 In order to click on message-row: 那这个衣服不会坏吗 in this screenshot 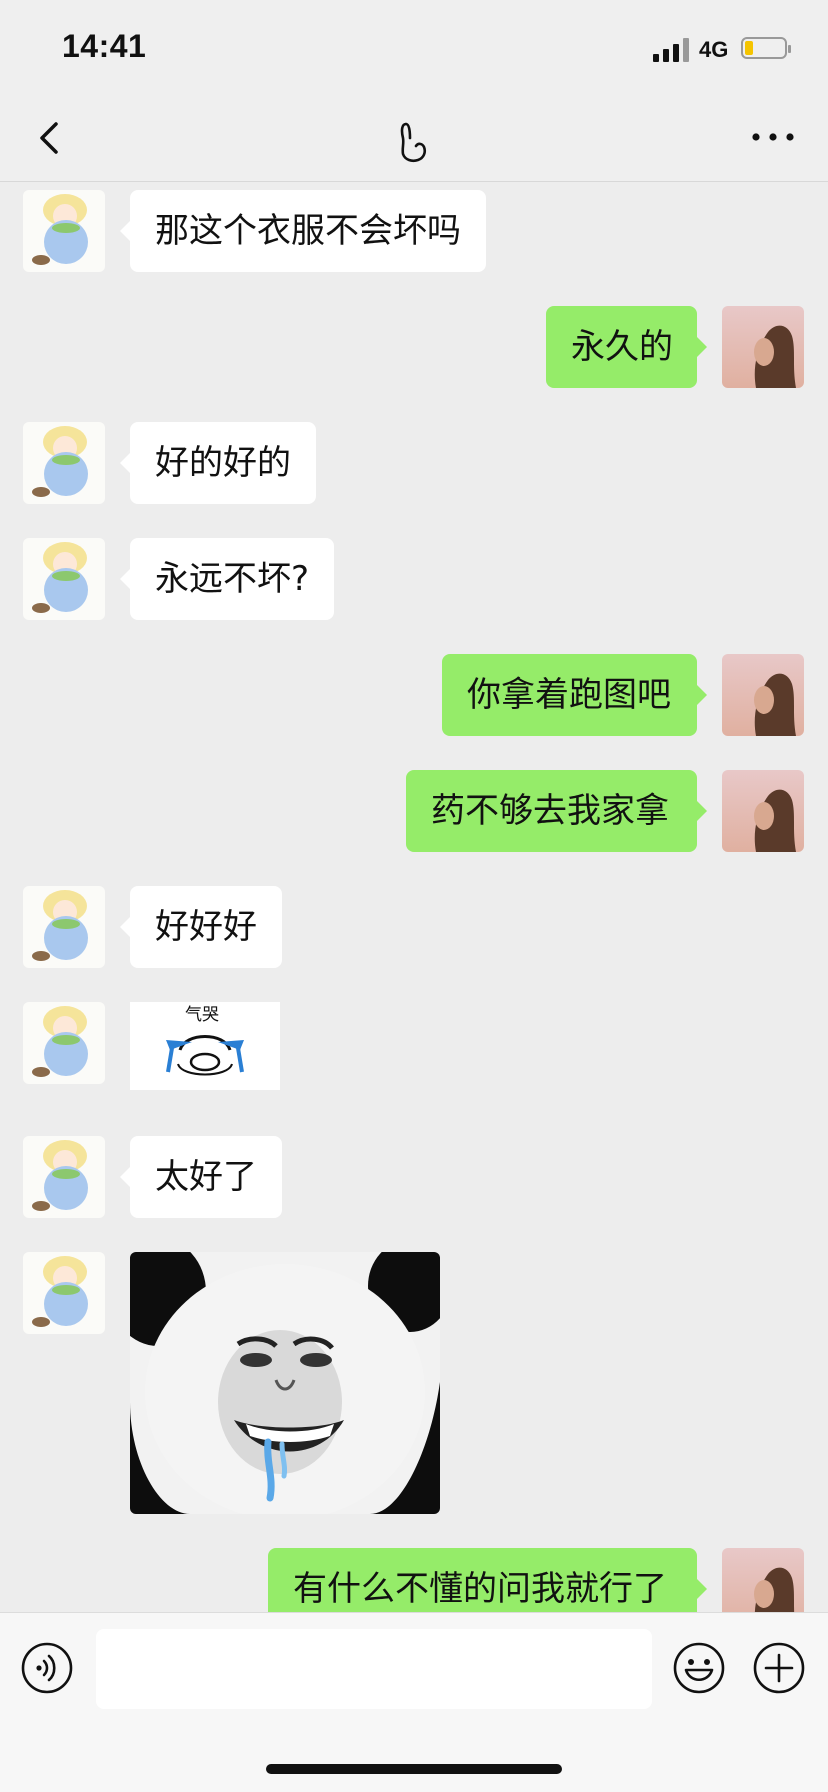, I will do `click(414, 231)`.